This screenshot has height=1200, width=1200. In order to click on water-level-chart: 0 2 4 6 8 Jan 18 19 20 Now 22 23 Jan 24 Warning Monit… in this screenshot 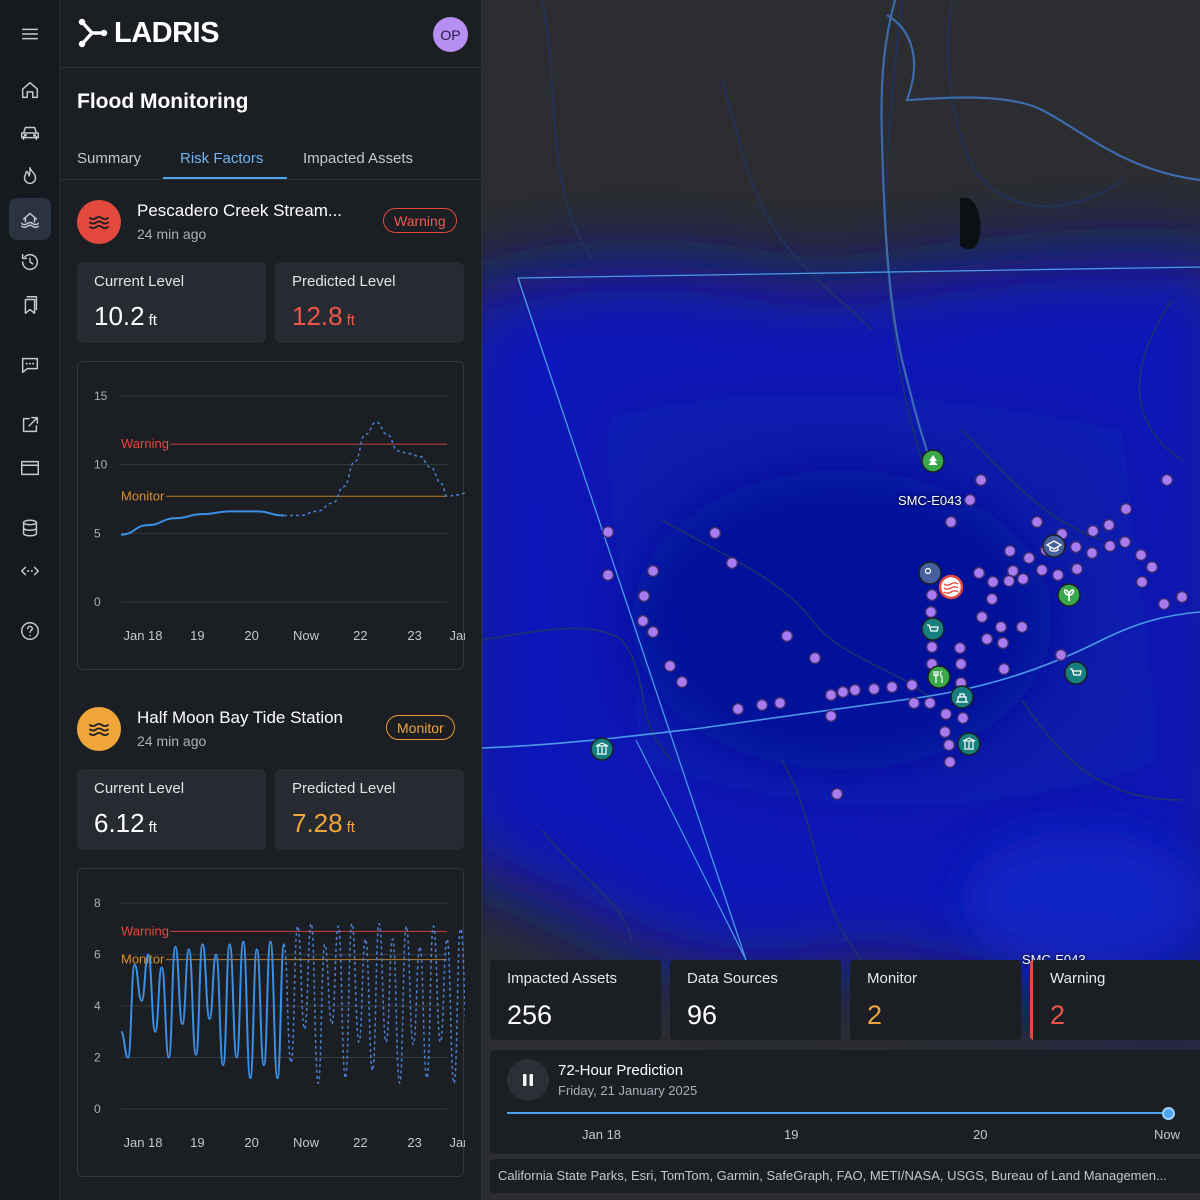, I will do `click(271, 1022)`.